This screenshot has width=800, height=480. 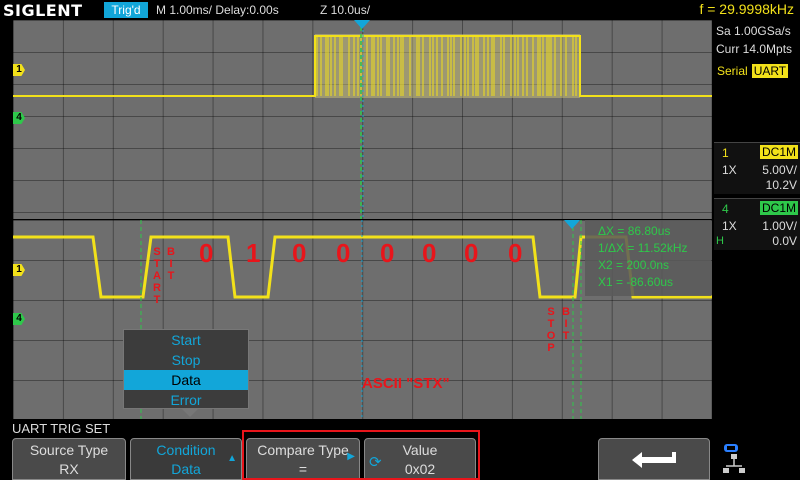 What do you see at coordinates (345, 10) in the screenshot?
I see `zoom-timebase-readout: Z 10.0us/` at bounding box center [345, 10].